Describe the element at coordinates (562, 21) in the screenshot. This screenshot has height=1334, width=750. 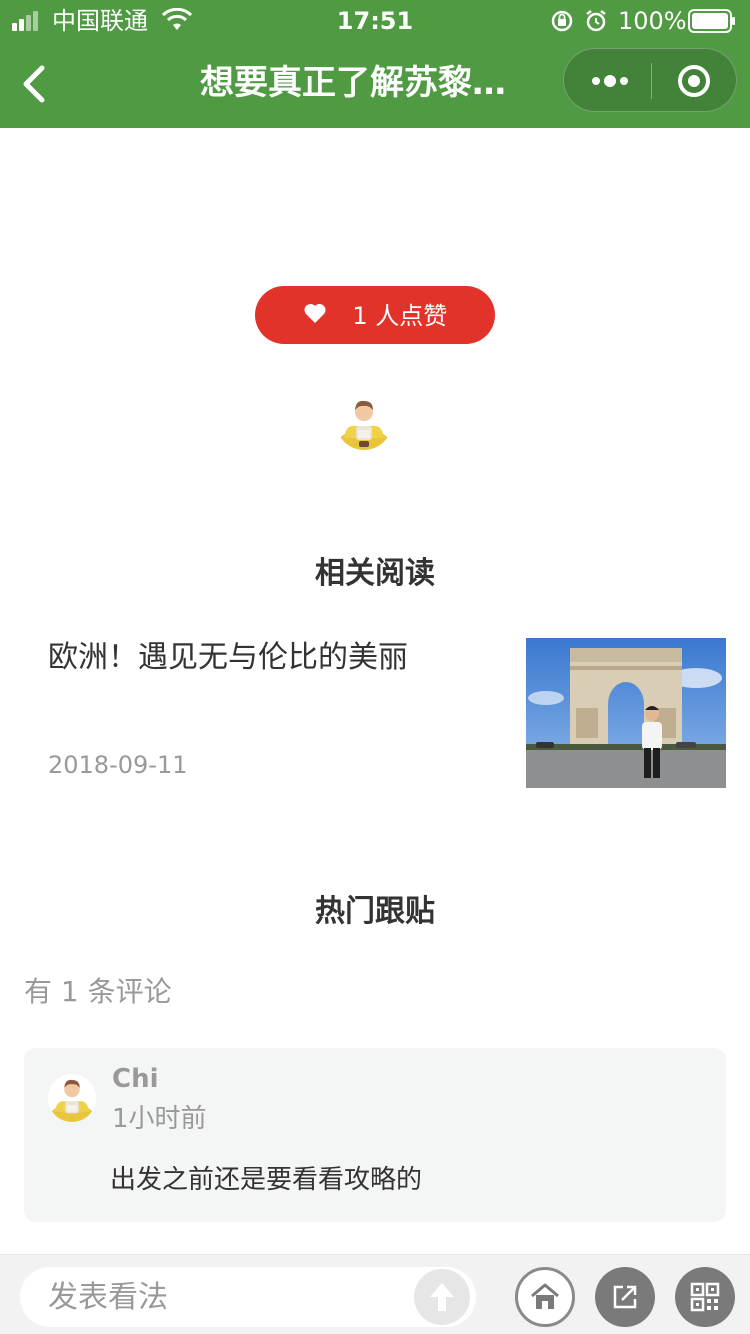
I see `rotation-lock-icon` at that location.